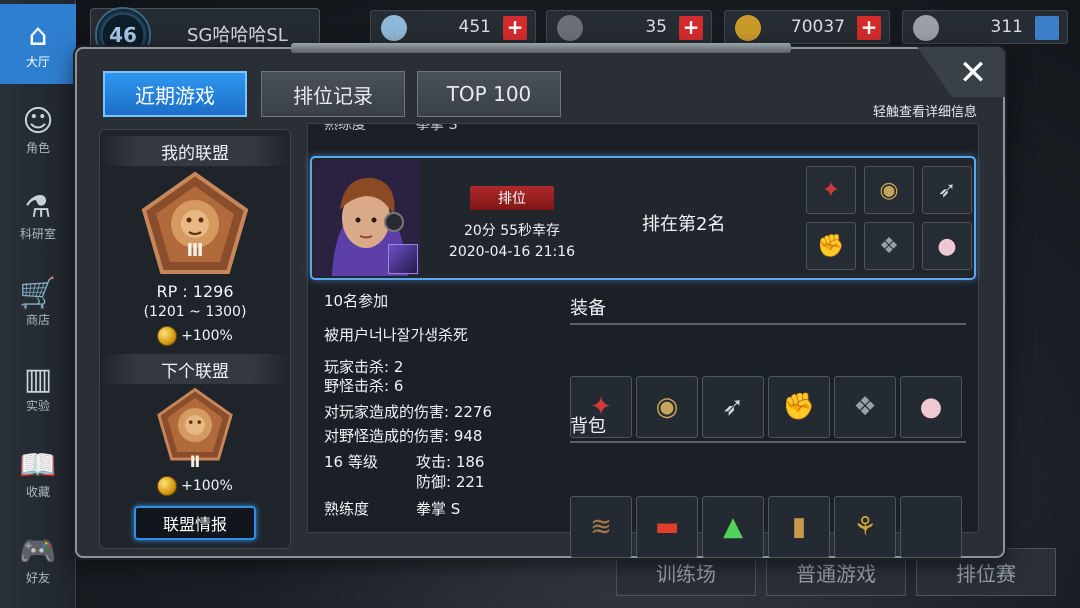 The width and height of the screenshot is (1080, 608). What do you see at coordinates (768, 309) in the screenshot?
I see `equipment-title: 装备` at bounding box center [768, 309].